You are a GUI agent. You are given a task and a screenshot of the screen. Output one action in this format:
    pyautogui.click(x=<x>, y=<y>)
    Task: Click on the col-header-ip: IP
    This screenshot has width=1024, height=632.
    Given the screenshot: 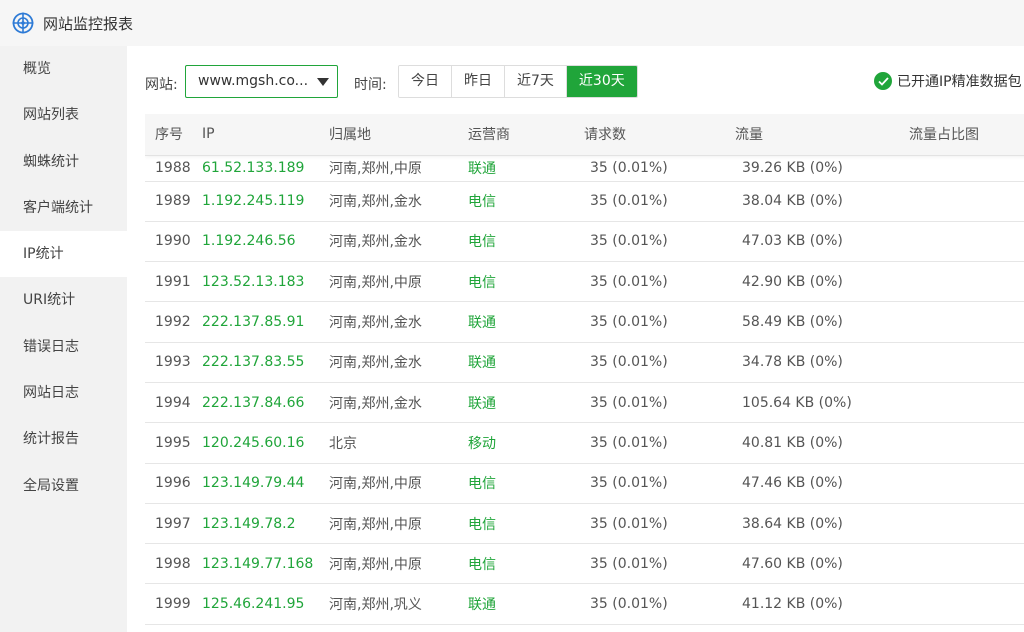 What is the action you would take?
    pyautogui.click(x=265, y=135)
    